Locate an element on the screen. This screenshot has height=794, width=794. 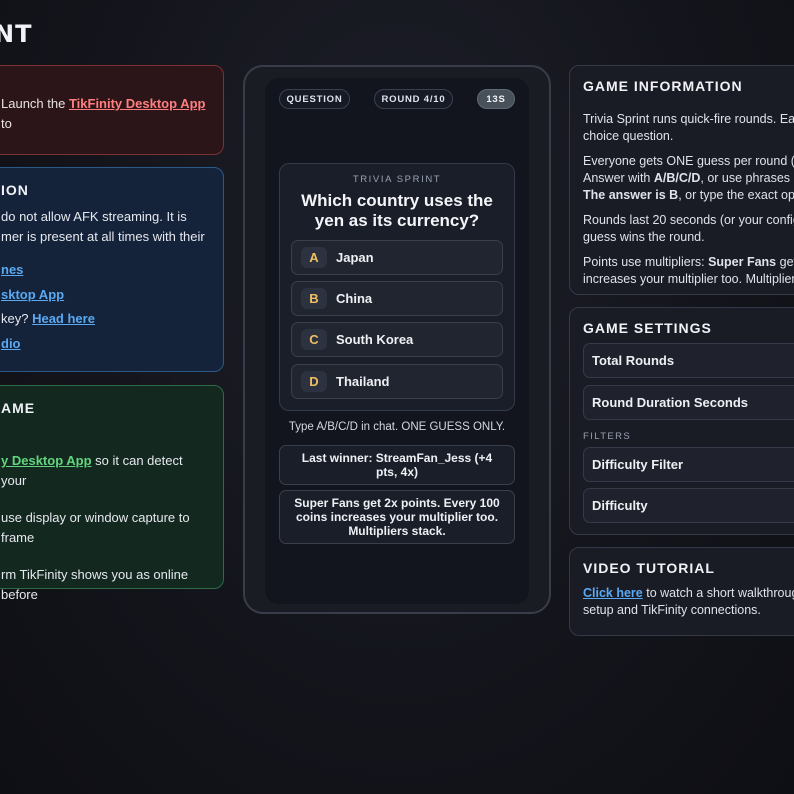
game-settings-title: GAME SETTINGS is located at coordinates (647, 328).